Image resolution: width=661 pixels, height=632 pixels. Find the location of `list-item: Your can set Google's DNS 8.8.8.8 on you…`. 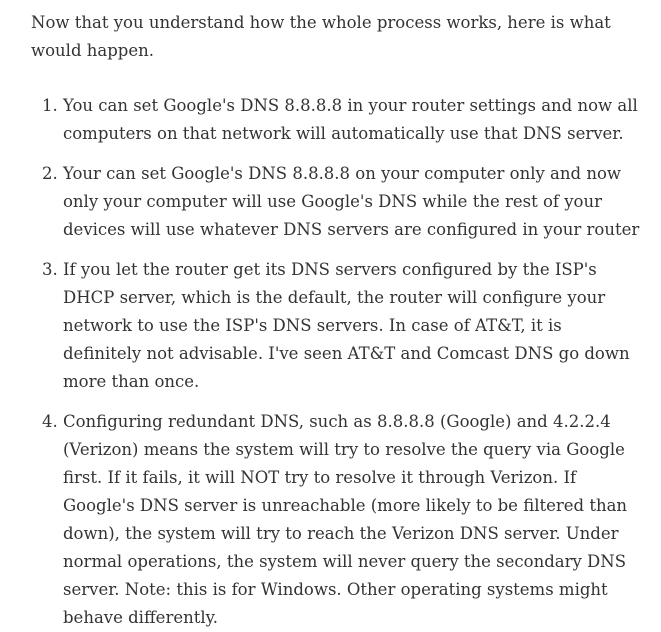

list-item: Your can set Google's DNS 8.8.8.8 on you… is located at coordinates (352, 202).